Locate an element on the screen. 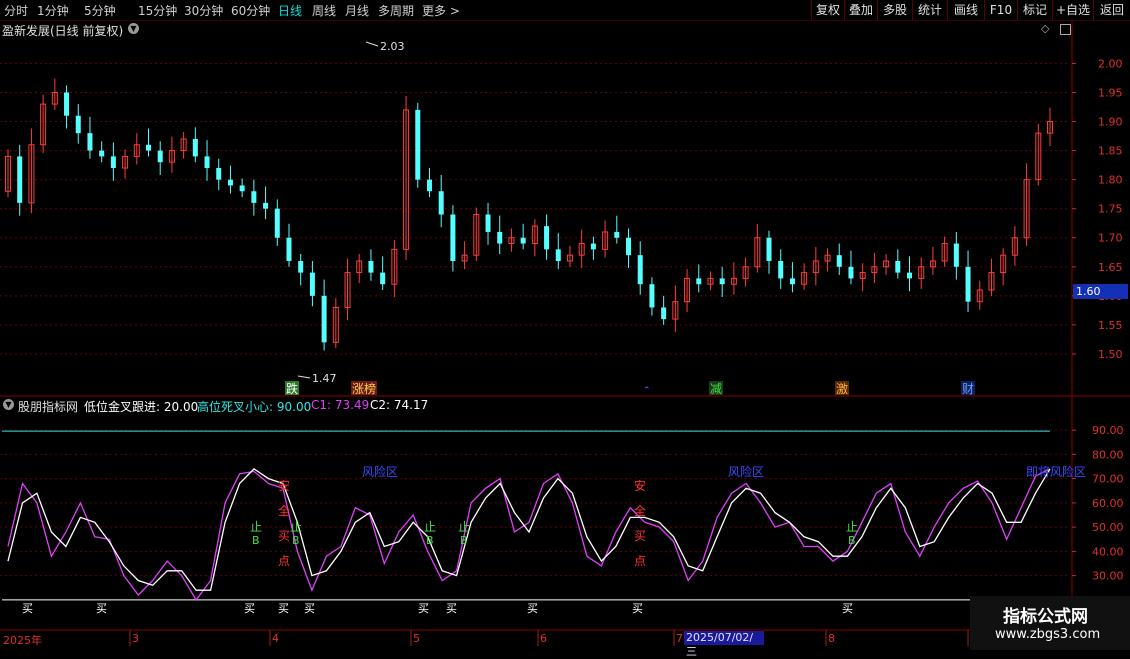 The width and height of the screenshot is (1130, 659). event-tag: 激 is located at coordinates (842, 389).